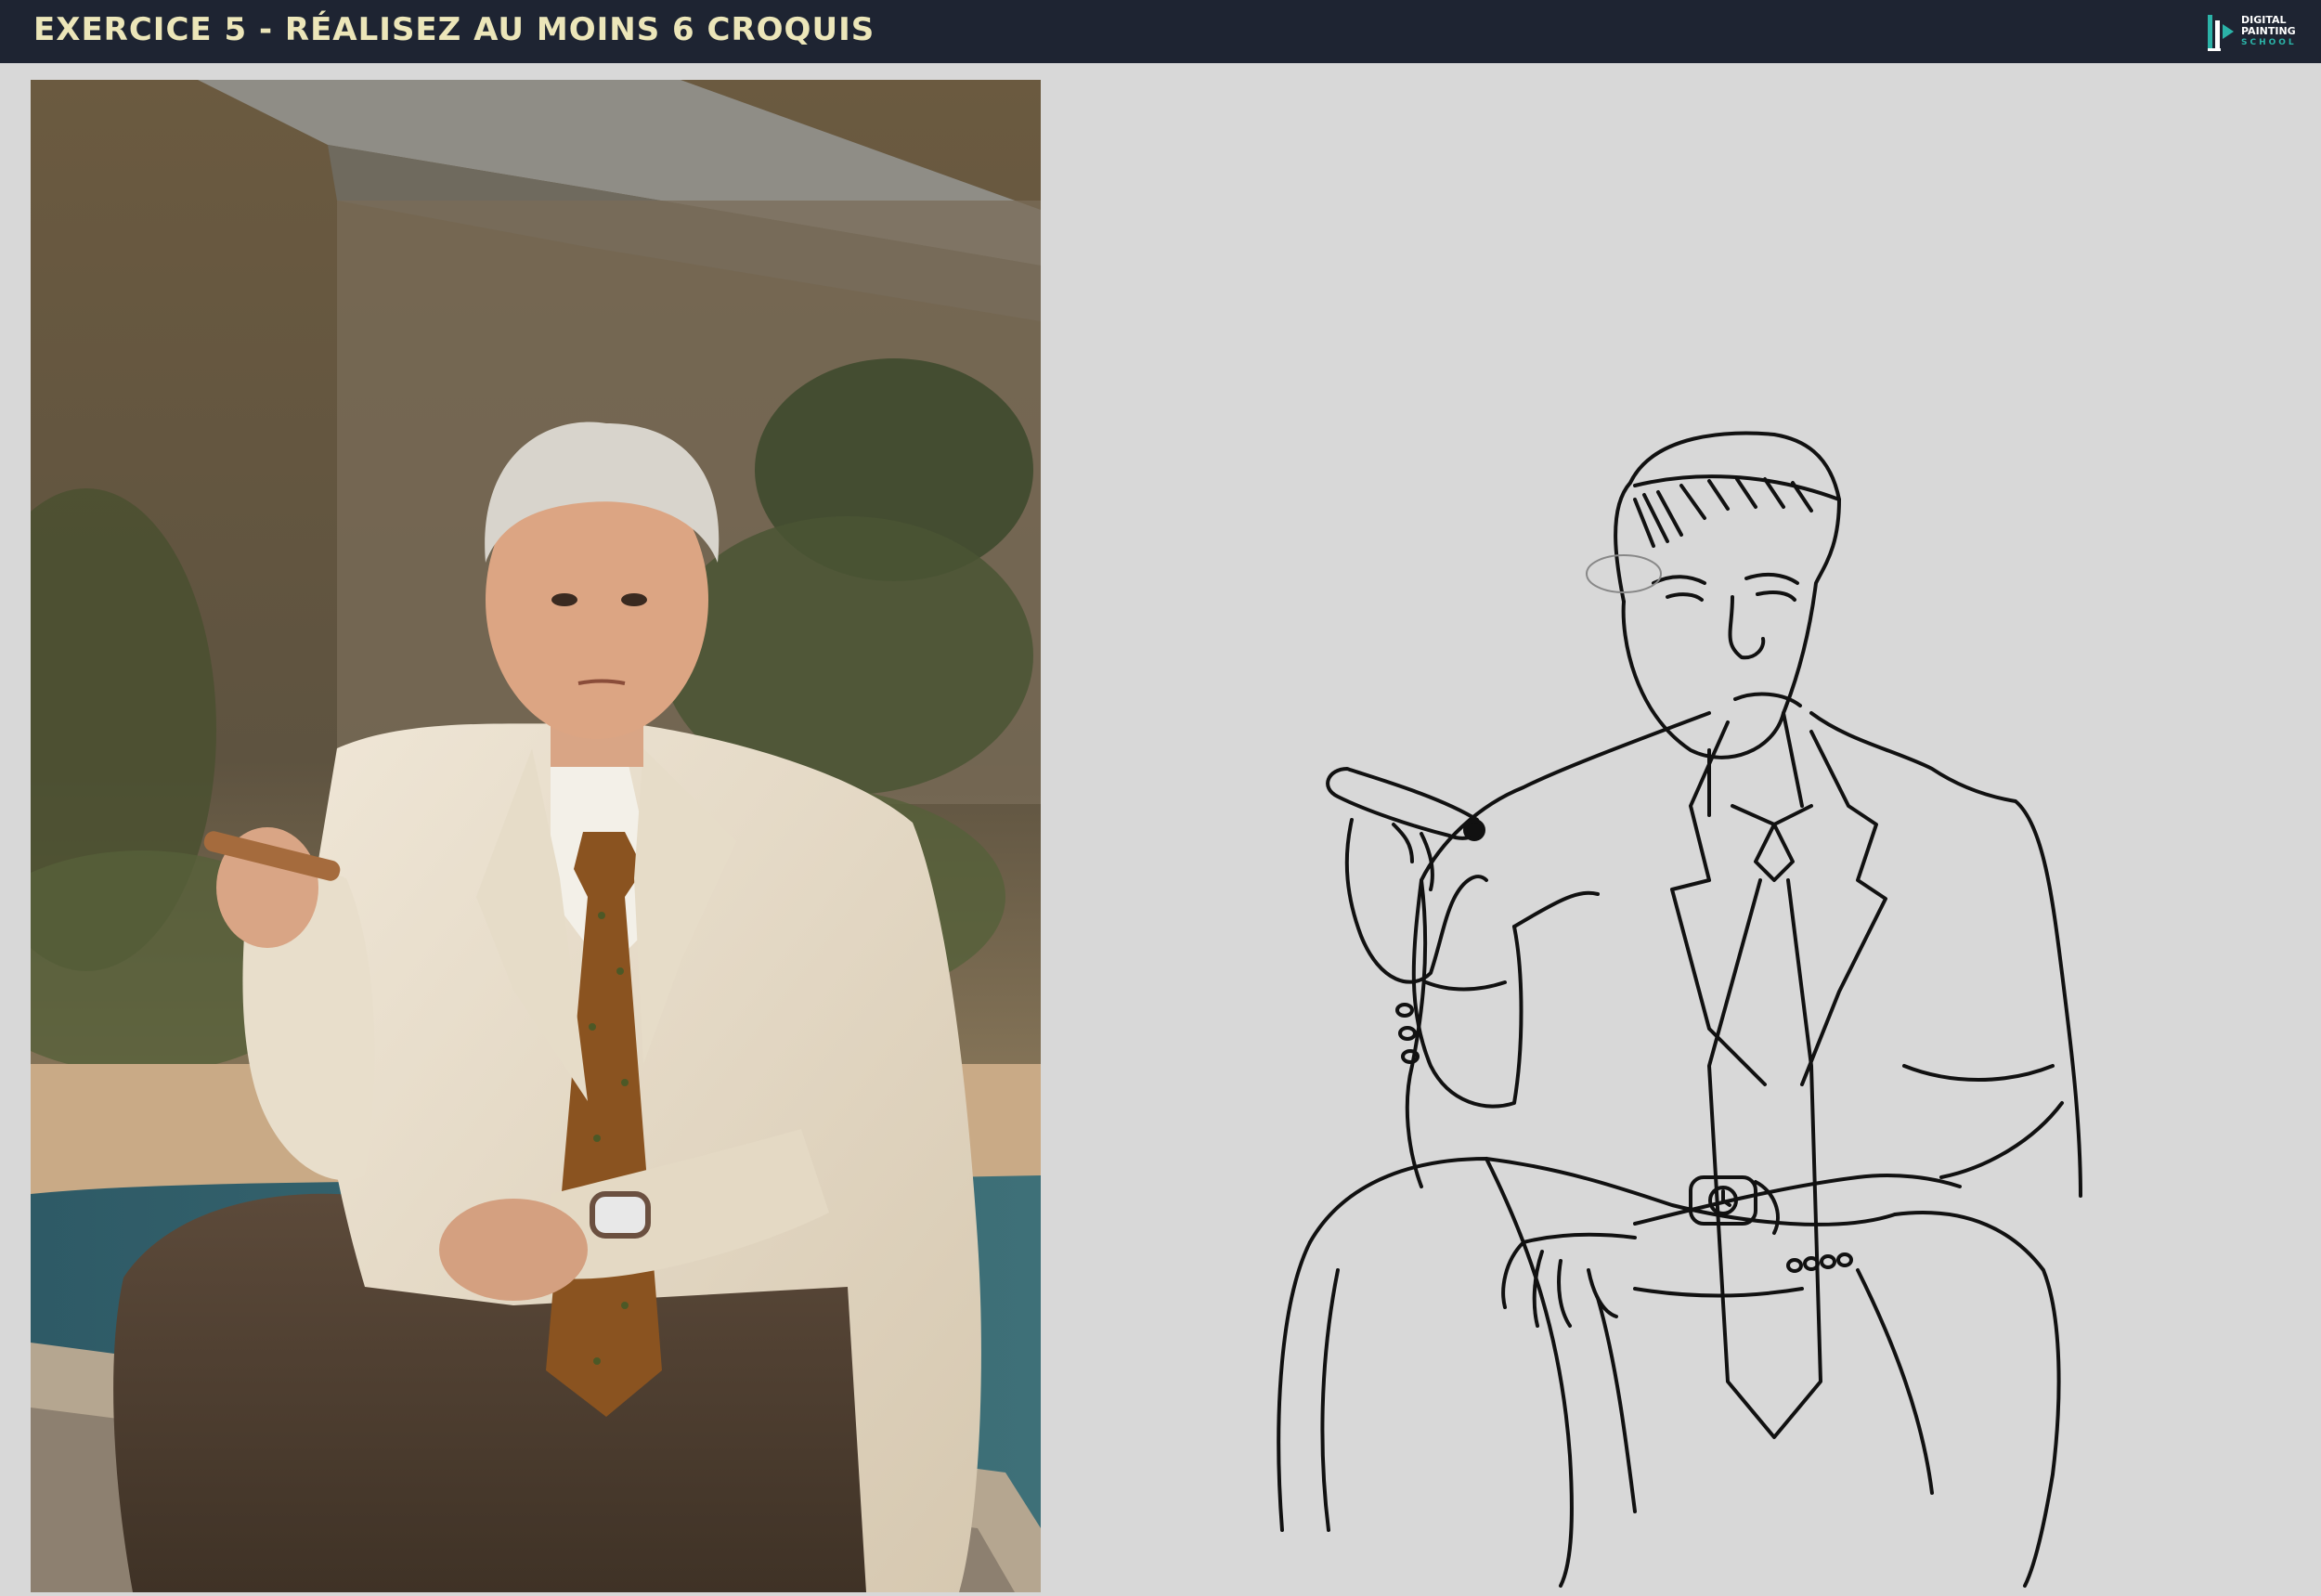  I want to click on logo-line-3: SCHOOL, so click(2269, 42).